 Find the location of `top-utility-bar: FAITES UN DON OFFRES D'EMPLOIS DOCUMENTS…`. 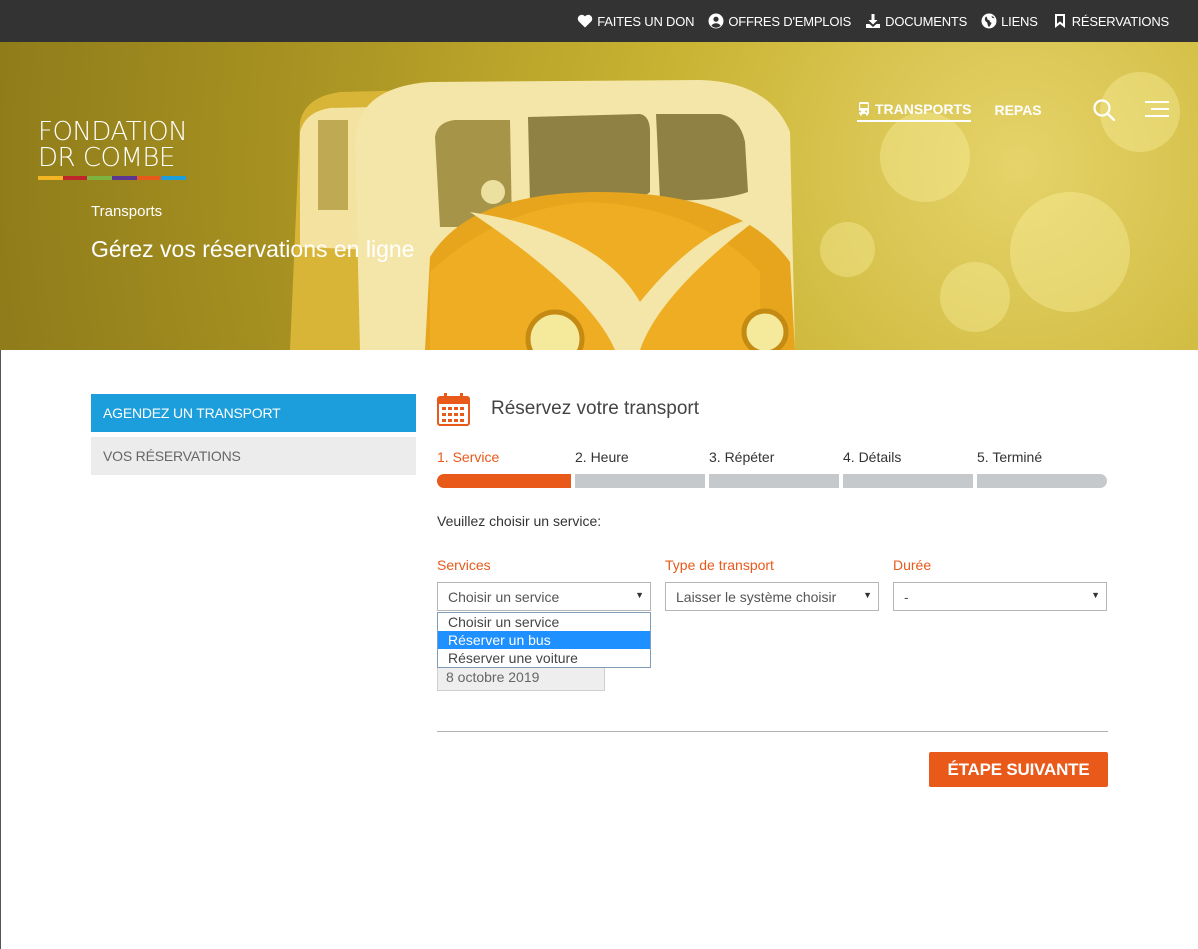

top-utility-bar: FAITES UN DON OFFRES D'EMPLOIS DOCUMENTS… is located at coordinates (599, 21).